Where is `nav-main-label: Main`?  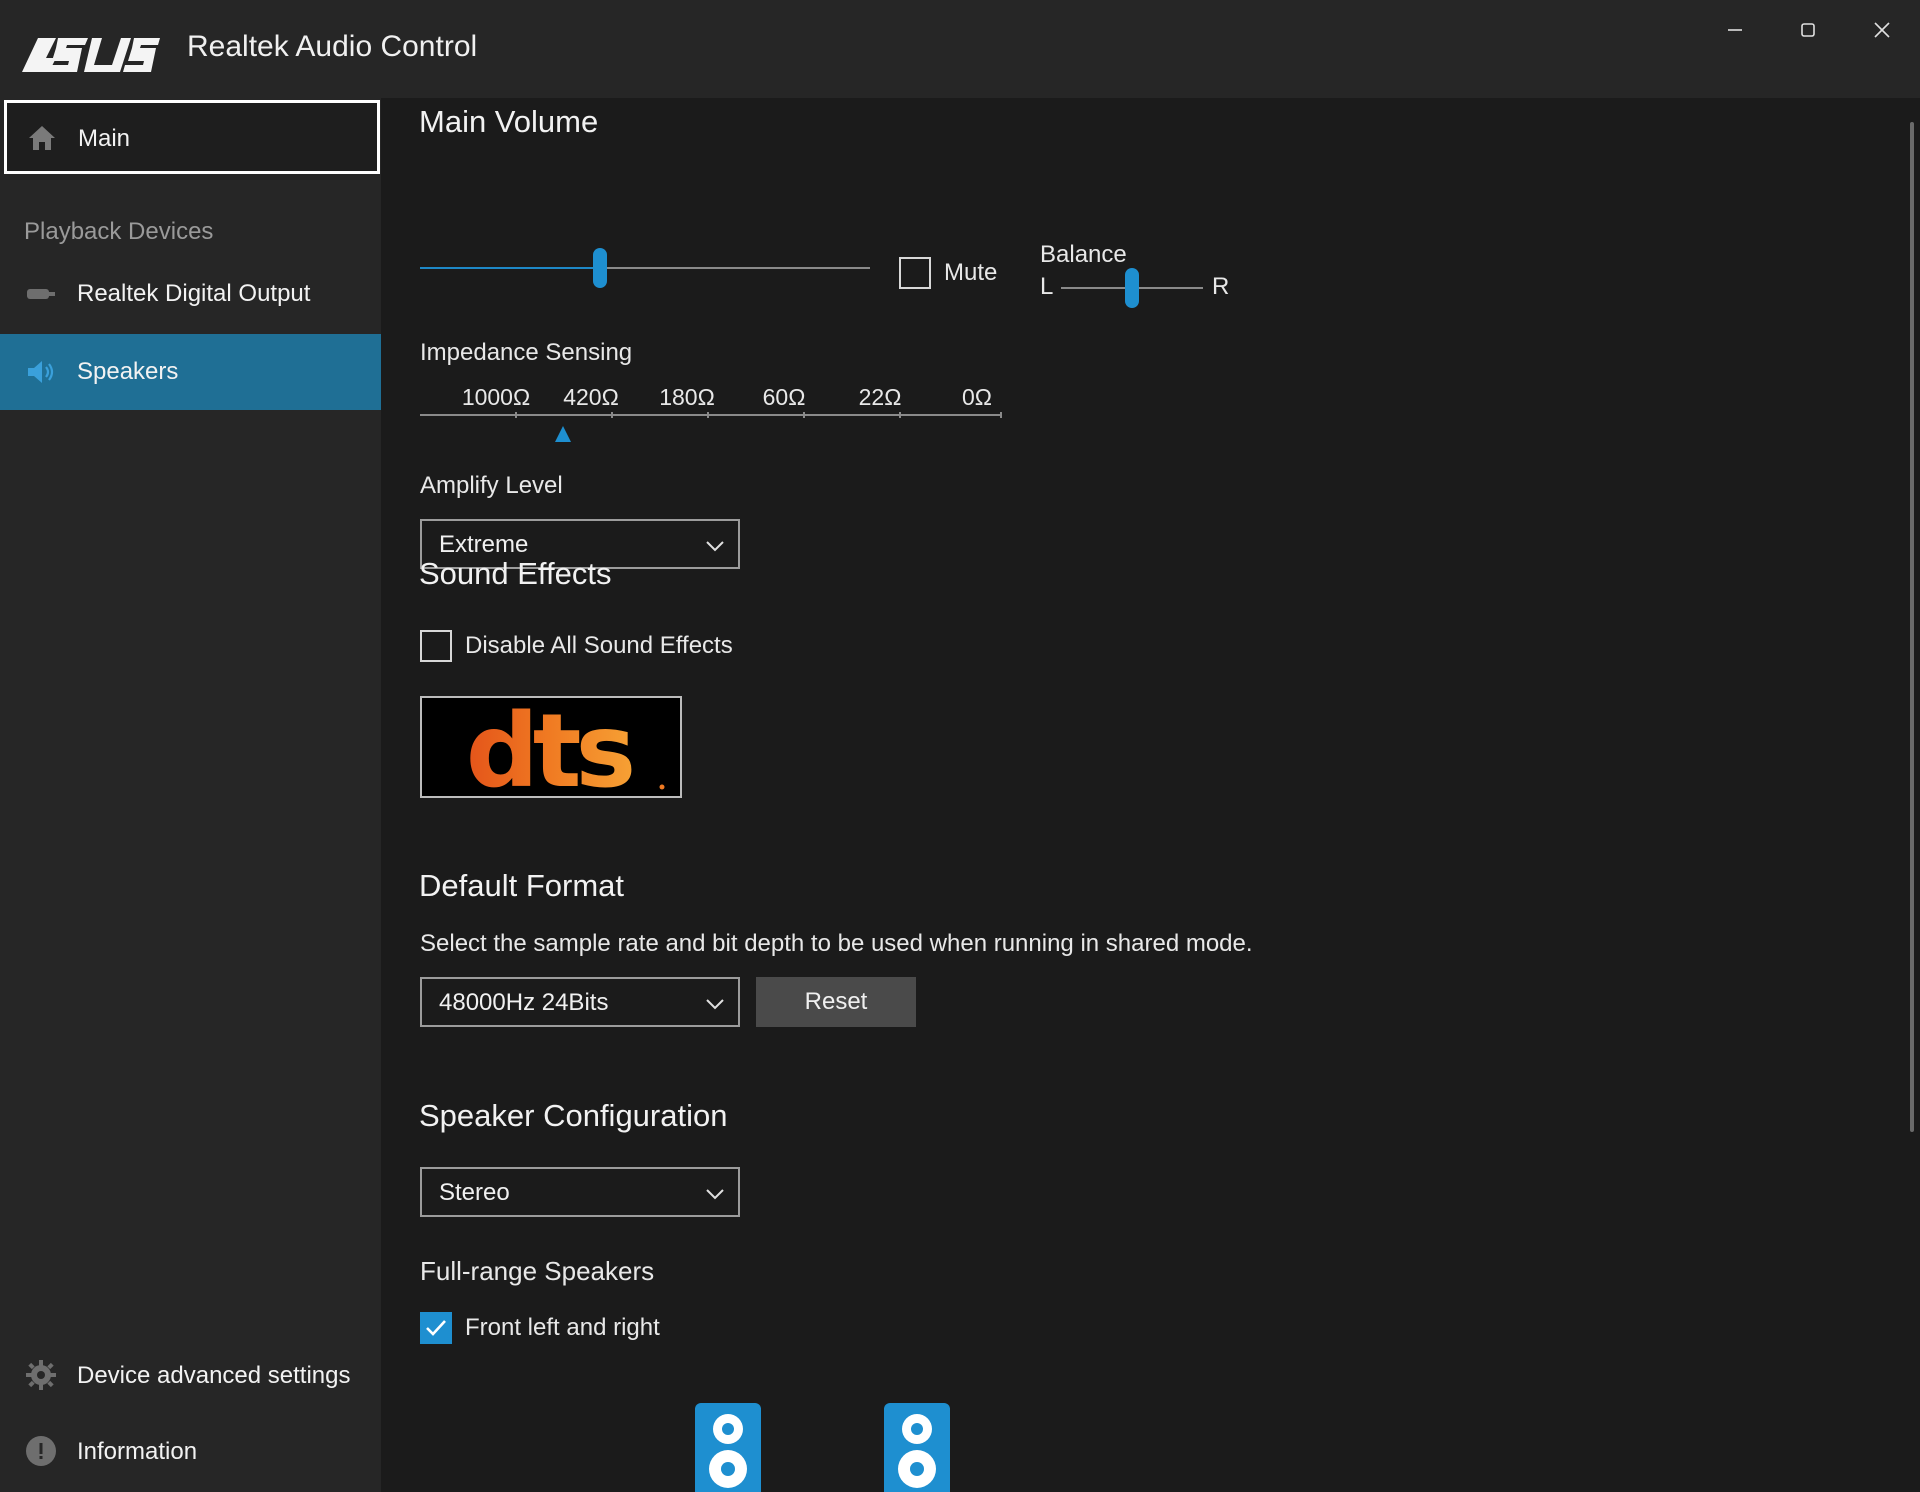
nav-main-label: Main is located at coordinates (104, 138).